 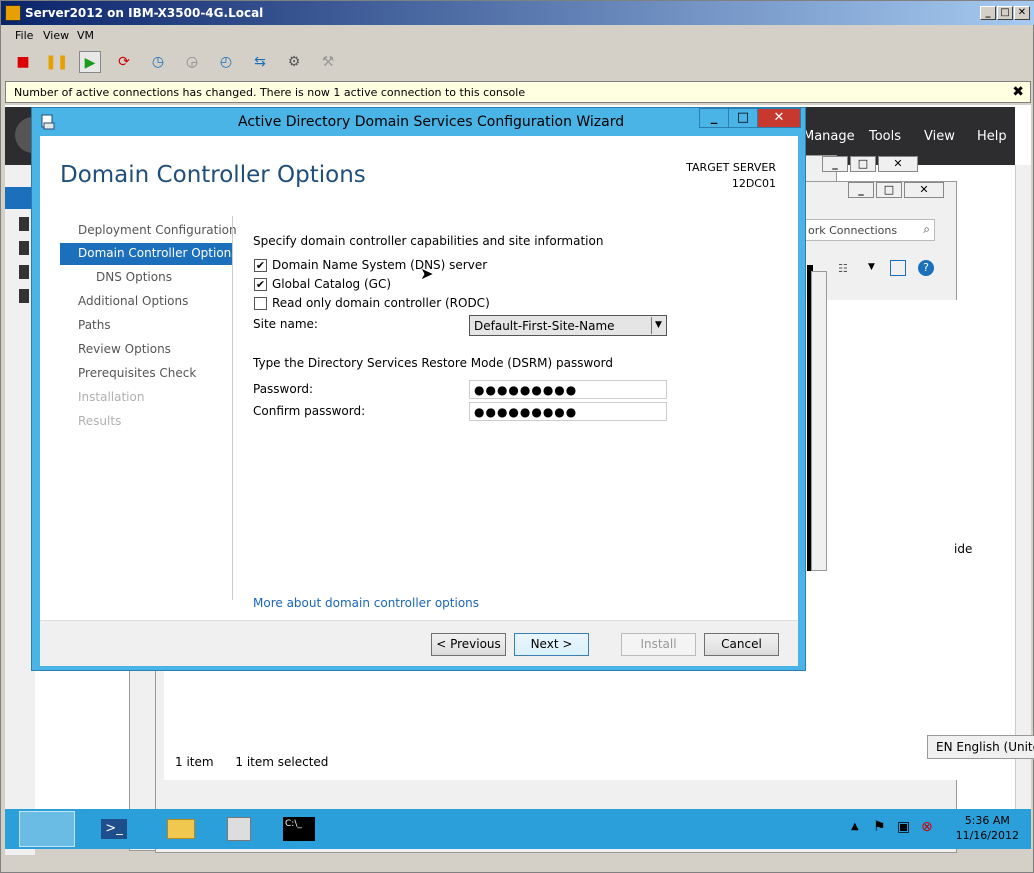 What do you see at coordinates (146, 278) in the screenshot?
I see `nav-dns-options: DNS Options` at bounding box center [146, 278].